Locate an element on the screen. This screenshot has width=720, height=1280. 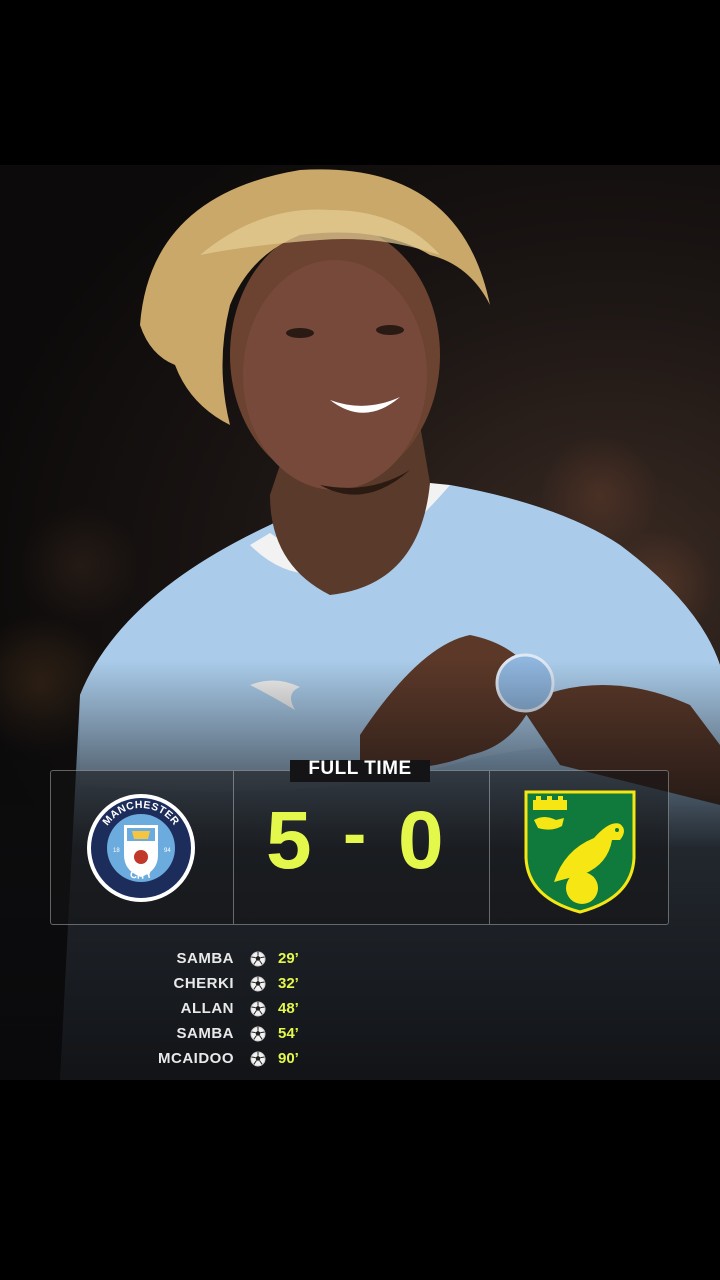
scorer-minute: 90’ is located at coordinates (288, 1058).